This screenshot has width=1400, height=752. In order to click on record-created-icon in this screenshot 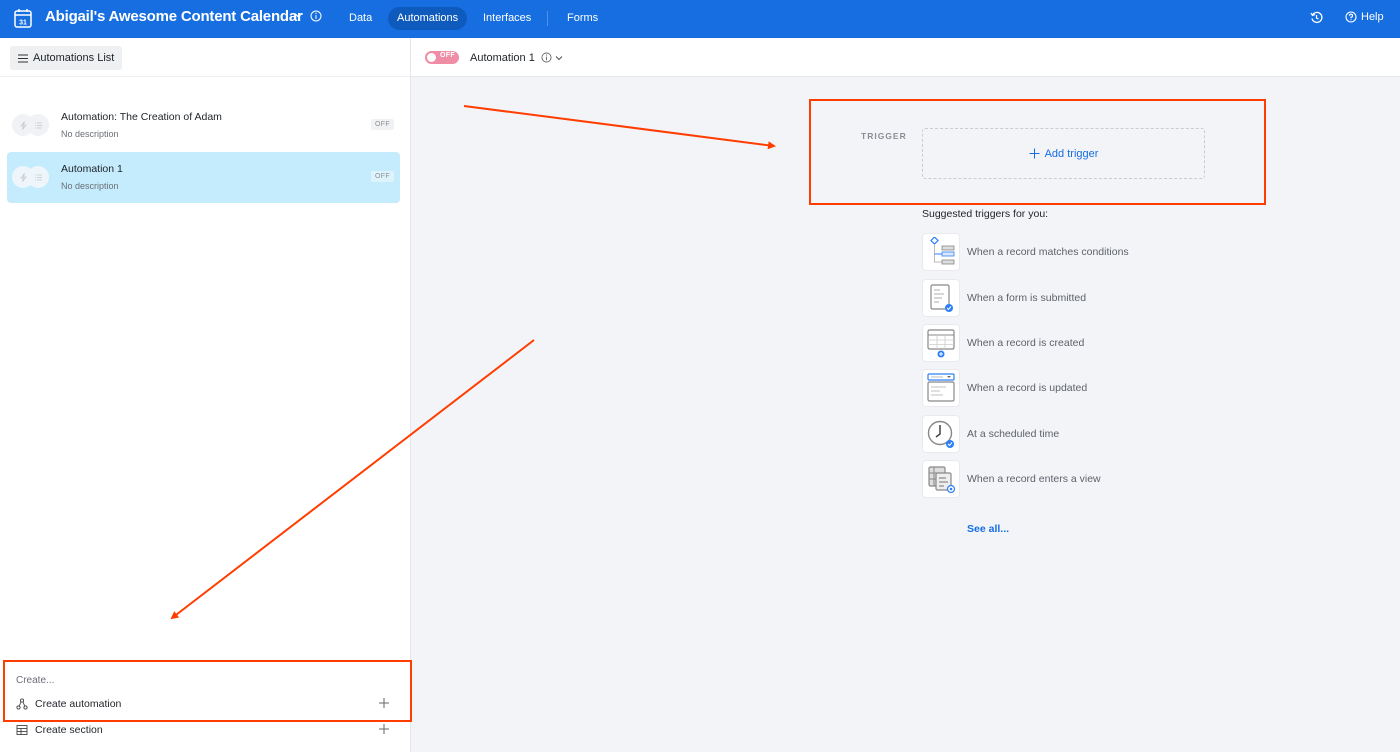, I will do `click(941, 343)`.